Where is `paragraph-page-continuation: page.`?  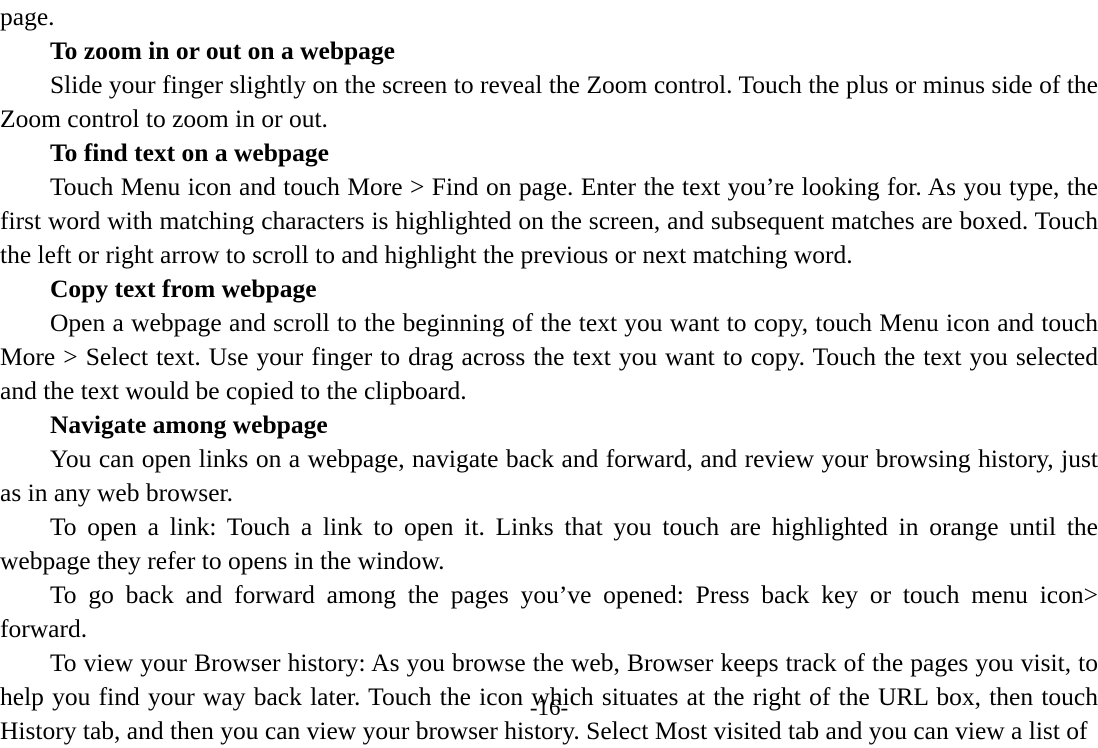
paragraph-page-continuation: page. is located at coordinates (27, 16).